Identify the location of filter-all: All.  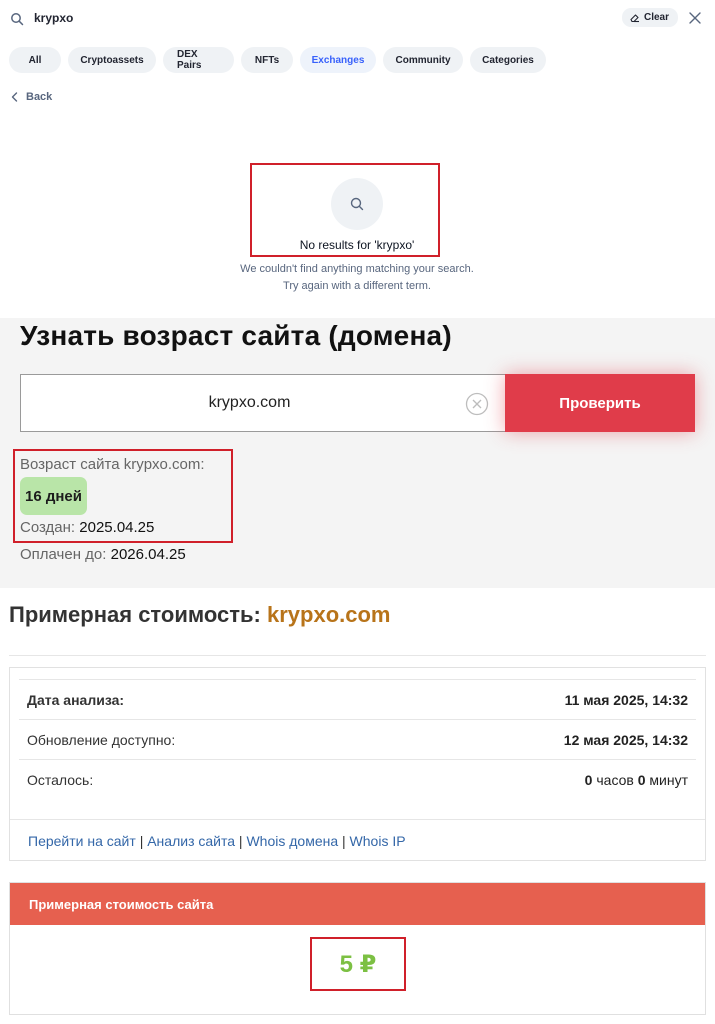
(35, 60).